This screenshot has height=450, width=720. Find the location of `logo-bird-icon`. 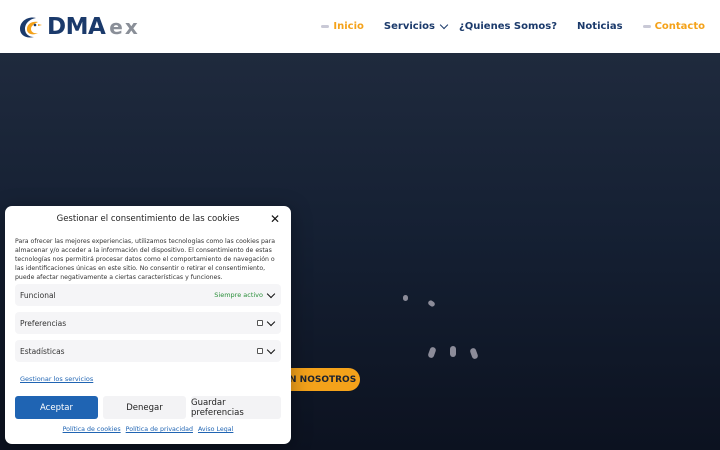

logo-bird-icon is located at coordinates (31, 27).